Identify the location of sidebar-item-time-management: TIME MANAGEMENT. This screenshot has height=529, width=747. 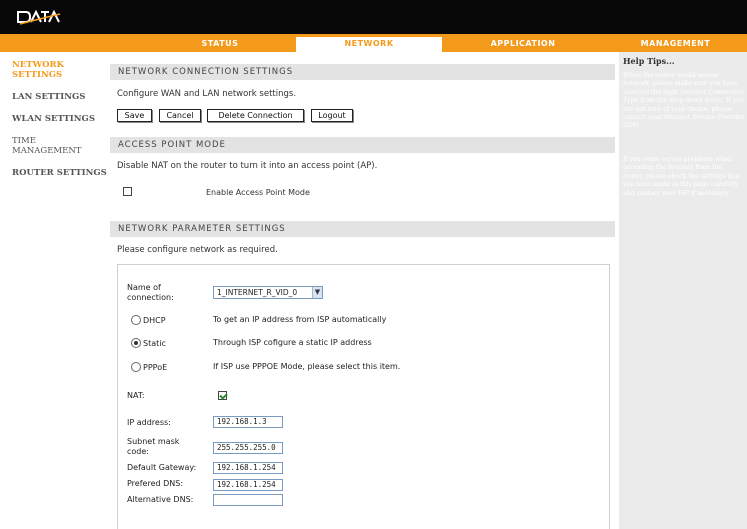
(40, 146).